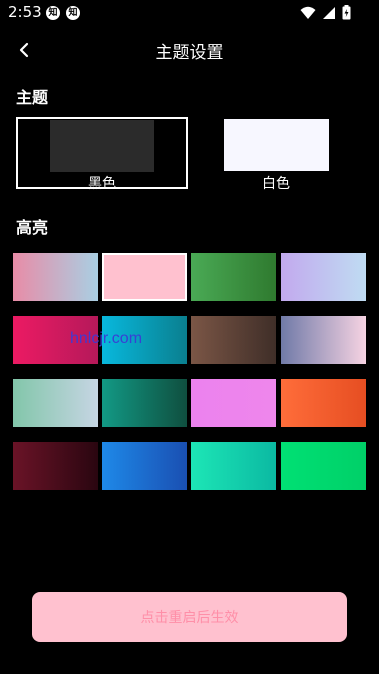 This screenshot has width=379, height=674. I want to click on theme-preview-black, so click(102, 146).